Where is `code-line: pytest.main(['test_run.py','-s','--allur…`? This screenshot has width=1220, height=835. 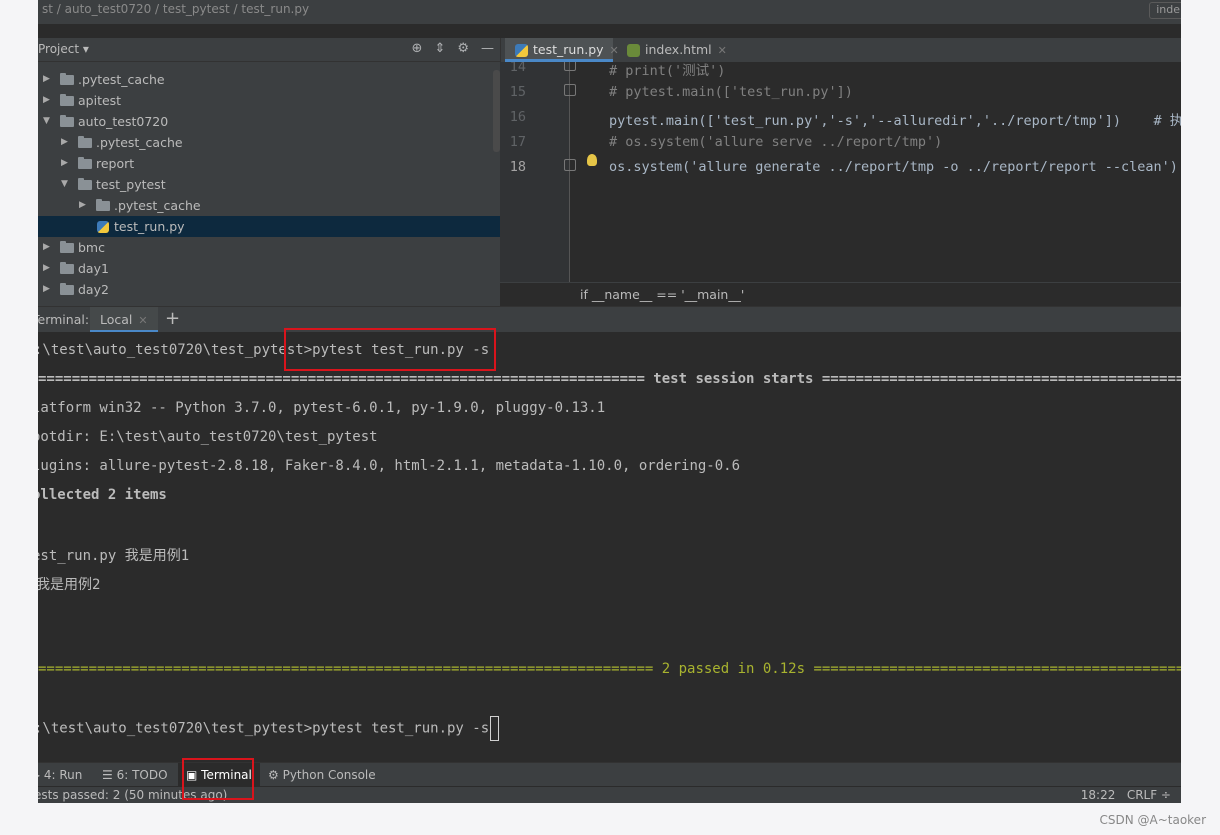 code-line: pytest.main(['test_run.py','-s','--allur… is located at coordinates (895, 121).